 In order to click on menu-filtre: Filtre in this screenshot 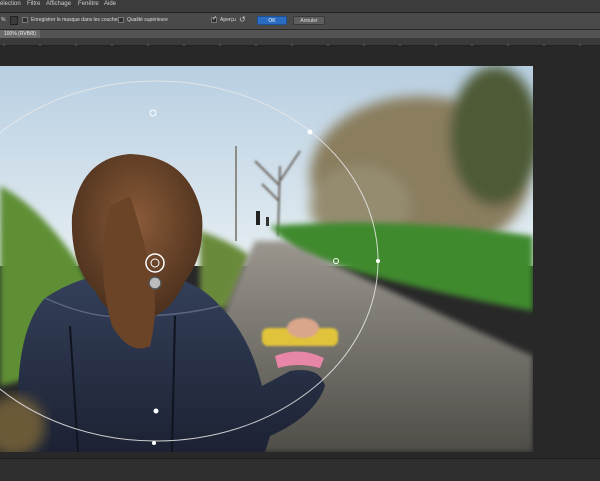, I will do `click(33, 4)`.